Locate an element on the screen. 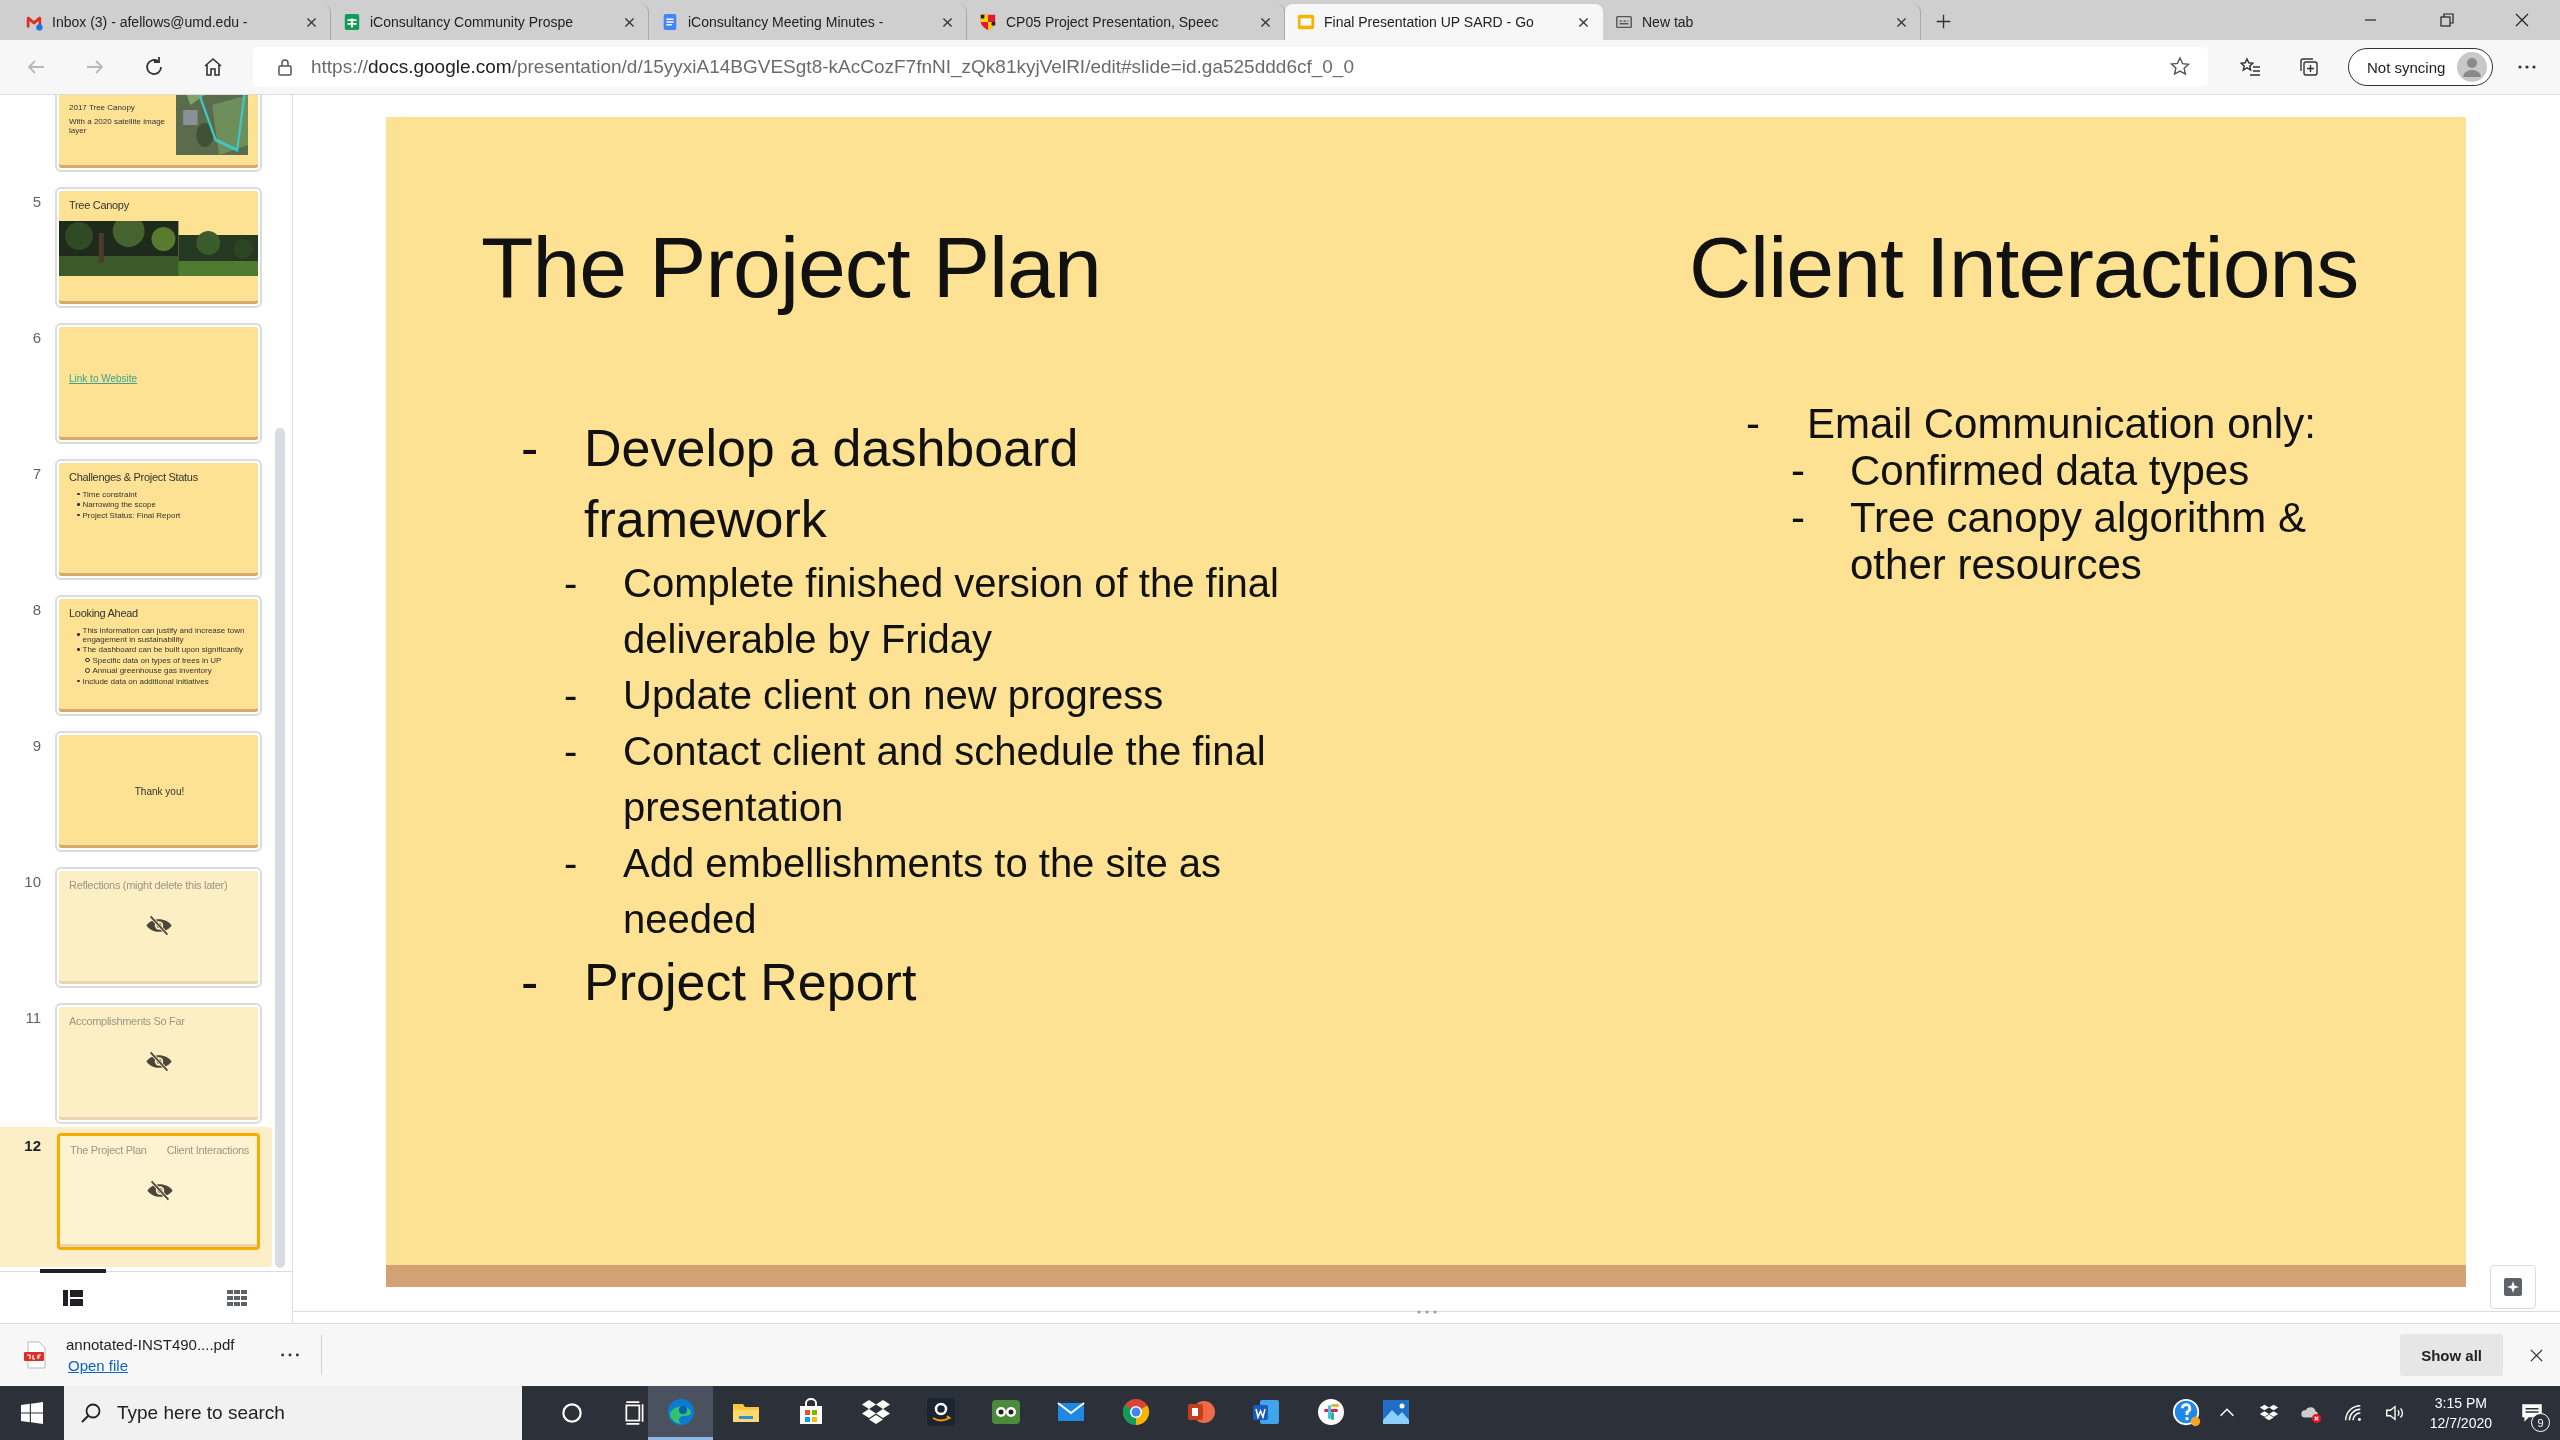  bullet-text: Confirmed data types is located at coordinates (2050, 470).